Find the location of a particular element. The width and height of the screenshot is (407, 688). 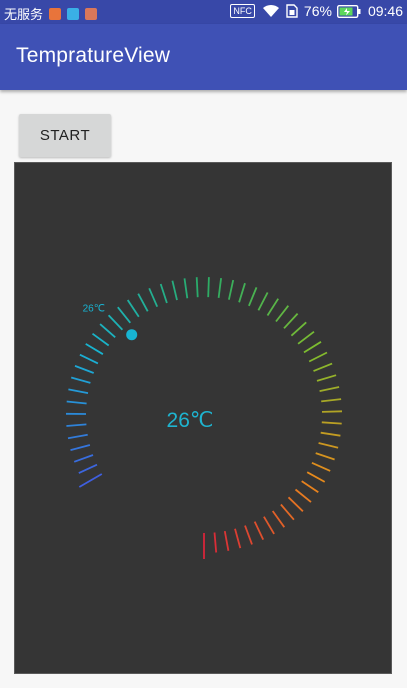

temperature-indicator-dot is located at coordinates (132, 335).